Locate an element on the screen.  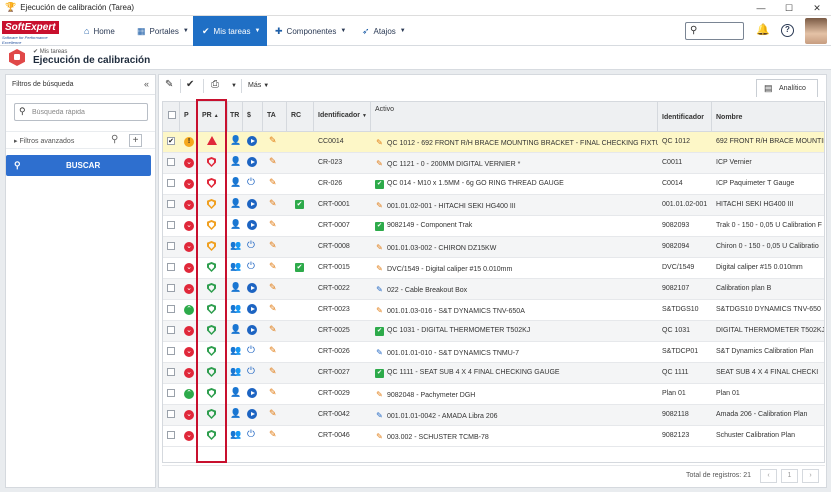
col-identificador-plan: Identificador is located at coordinates (685, 116).